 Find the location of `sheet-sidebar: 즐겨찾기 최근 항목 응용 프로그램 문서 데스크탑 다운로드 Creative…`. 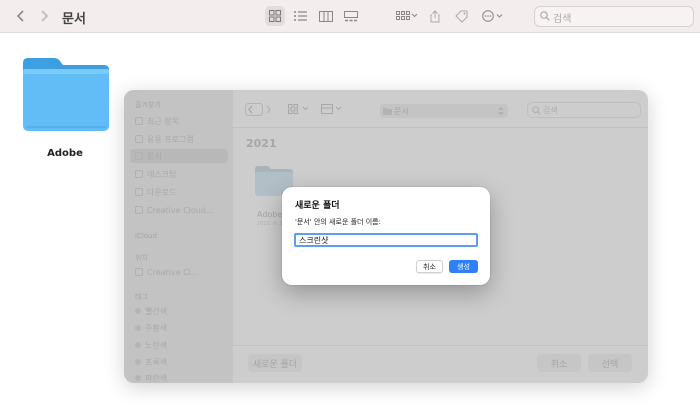

sheet-sidebar: 즐겨찾기 최근 항목 응용 프로그램 문서 데스크탑 다운로드 Creative… is located at coordinates (178, 236).